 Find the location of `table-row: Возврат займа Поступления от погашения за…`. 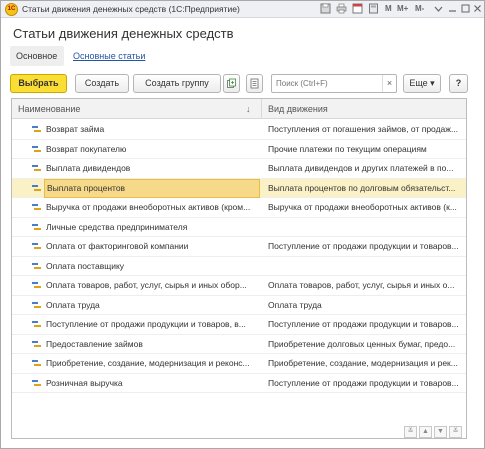

table-row: Возврат займа Поступления от погашения за… is located at coordinates (239, 130).